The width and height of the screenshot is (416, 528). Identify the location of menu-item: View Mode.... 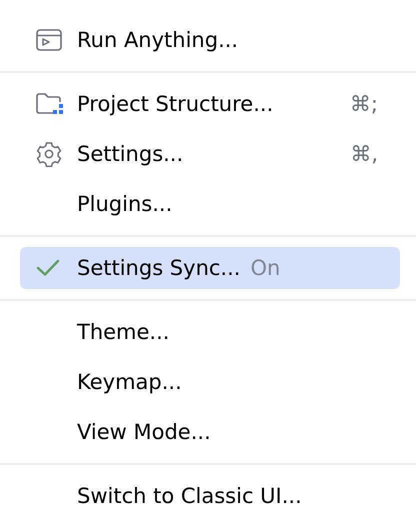
(210, 432).